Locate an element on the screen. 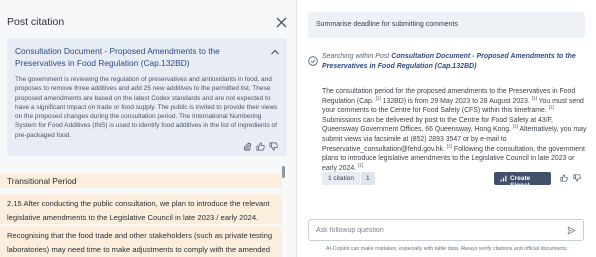 The height and width of the screenshot is (257, 596). followup-question-input is located at coordinates (436, 230).